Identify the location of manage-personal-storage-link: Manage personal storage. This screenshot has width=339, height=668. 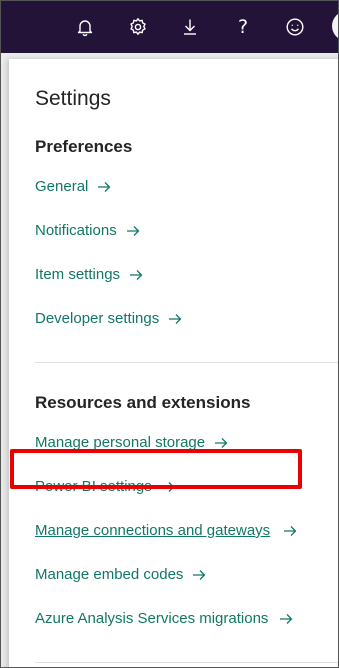
(131, 442).